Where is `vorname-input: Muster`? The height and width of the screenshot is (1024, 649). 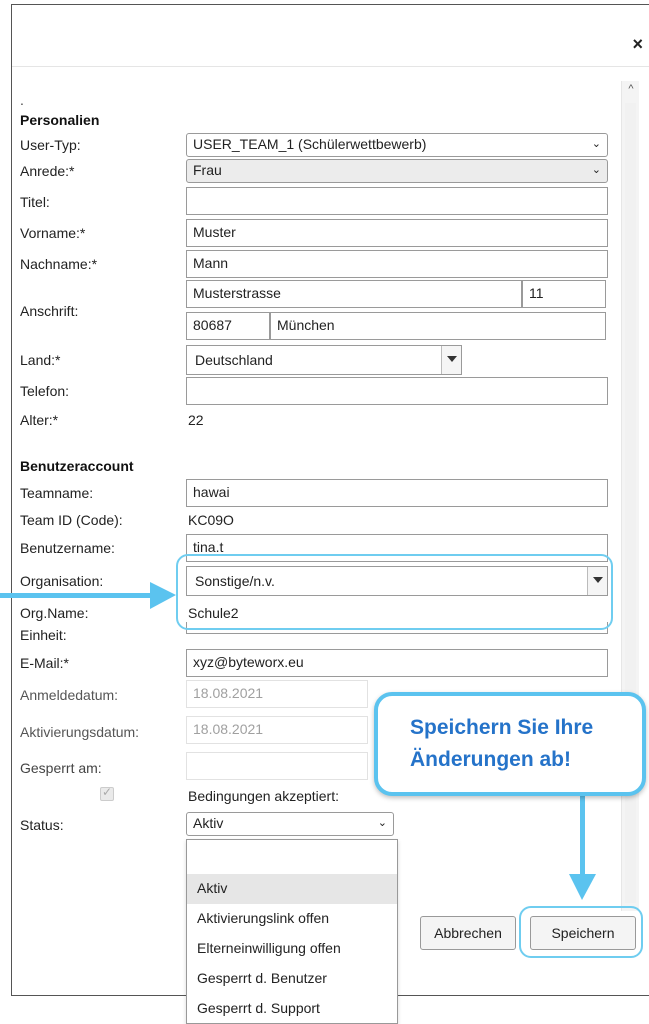 vorname-input: Muster is located at coordinates (397, 233).